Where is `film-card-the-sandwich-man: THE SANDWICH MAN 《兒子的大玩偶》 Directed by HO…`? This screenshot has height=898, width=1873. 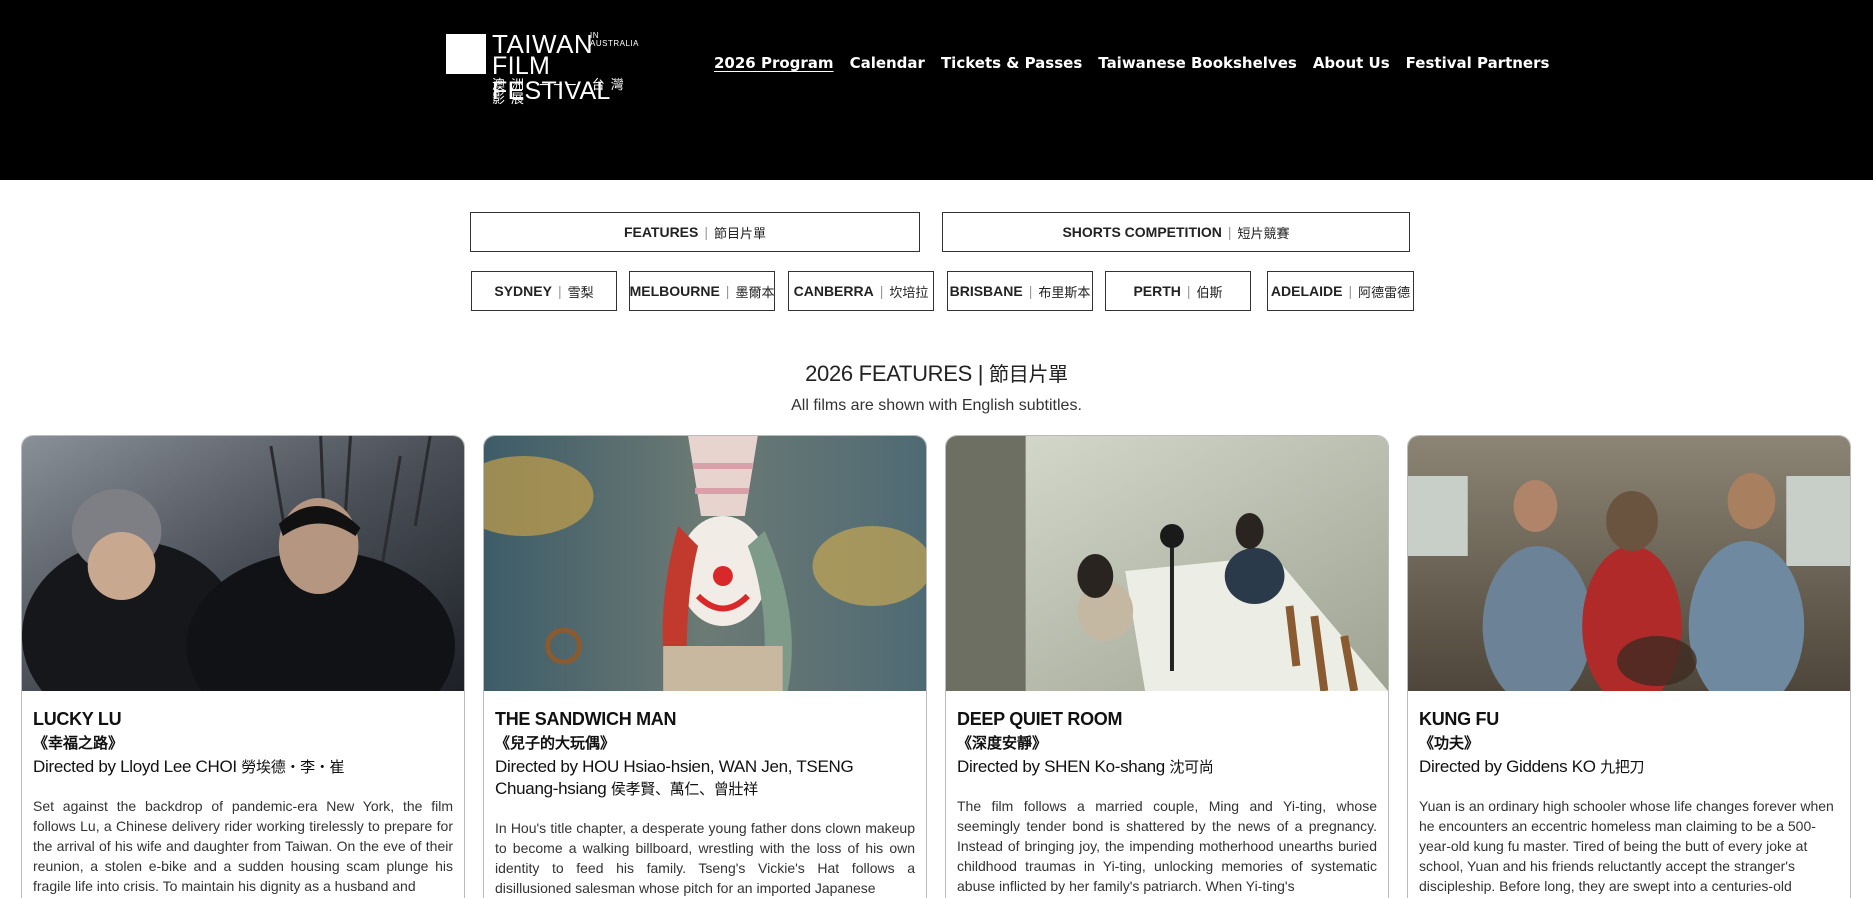 film-card-the-sandwich-man: THE SANDWICH MAN 《兒子的大玩偶》 Directed by HO… is located at coordinates (705, 666).